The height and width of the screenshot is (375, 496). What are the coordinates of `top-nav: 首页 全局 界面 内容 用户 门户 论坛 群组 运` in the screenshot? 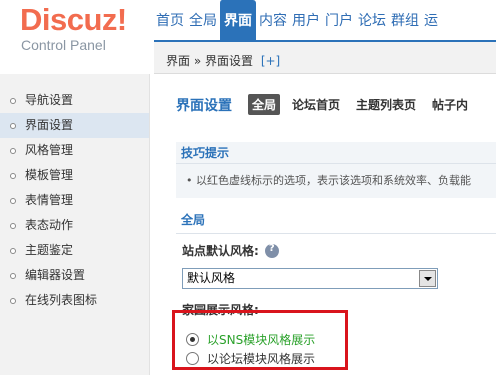 It's located at (325, 20).